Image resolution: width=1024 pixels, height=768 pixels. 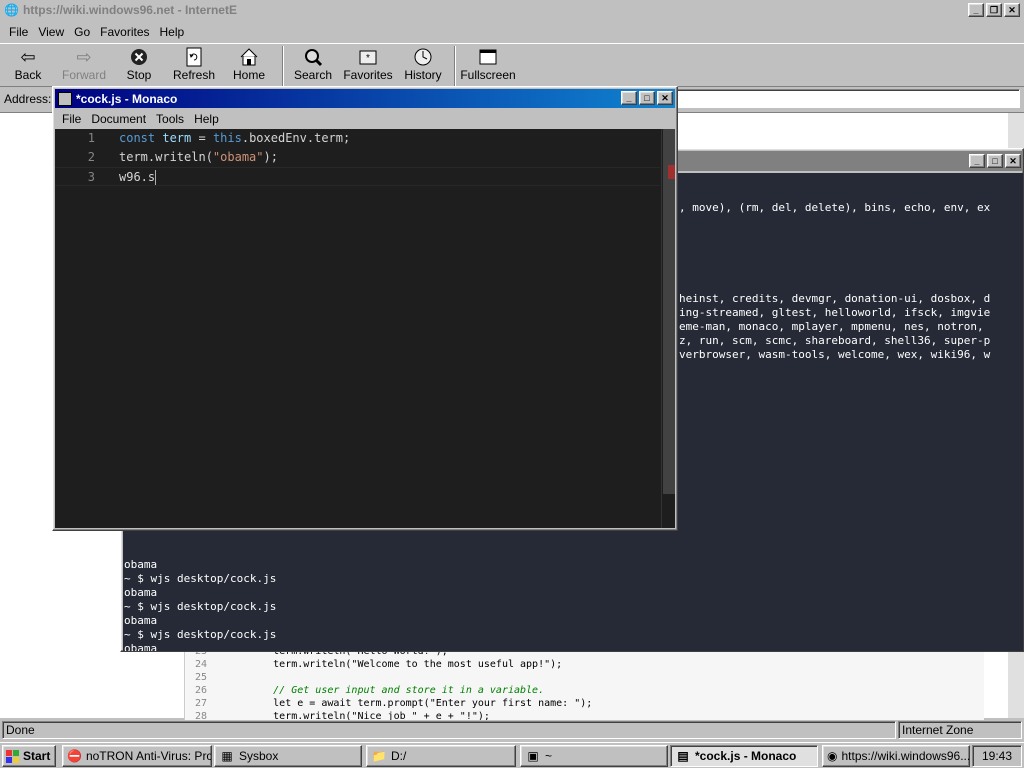 I want to click on editor-line: 3 w96.s, so click(x=357, y=176).